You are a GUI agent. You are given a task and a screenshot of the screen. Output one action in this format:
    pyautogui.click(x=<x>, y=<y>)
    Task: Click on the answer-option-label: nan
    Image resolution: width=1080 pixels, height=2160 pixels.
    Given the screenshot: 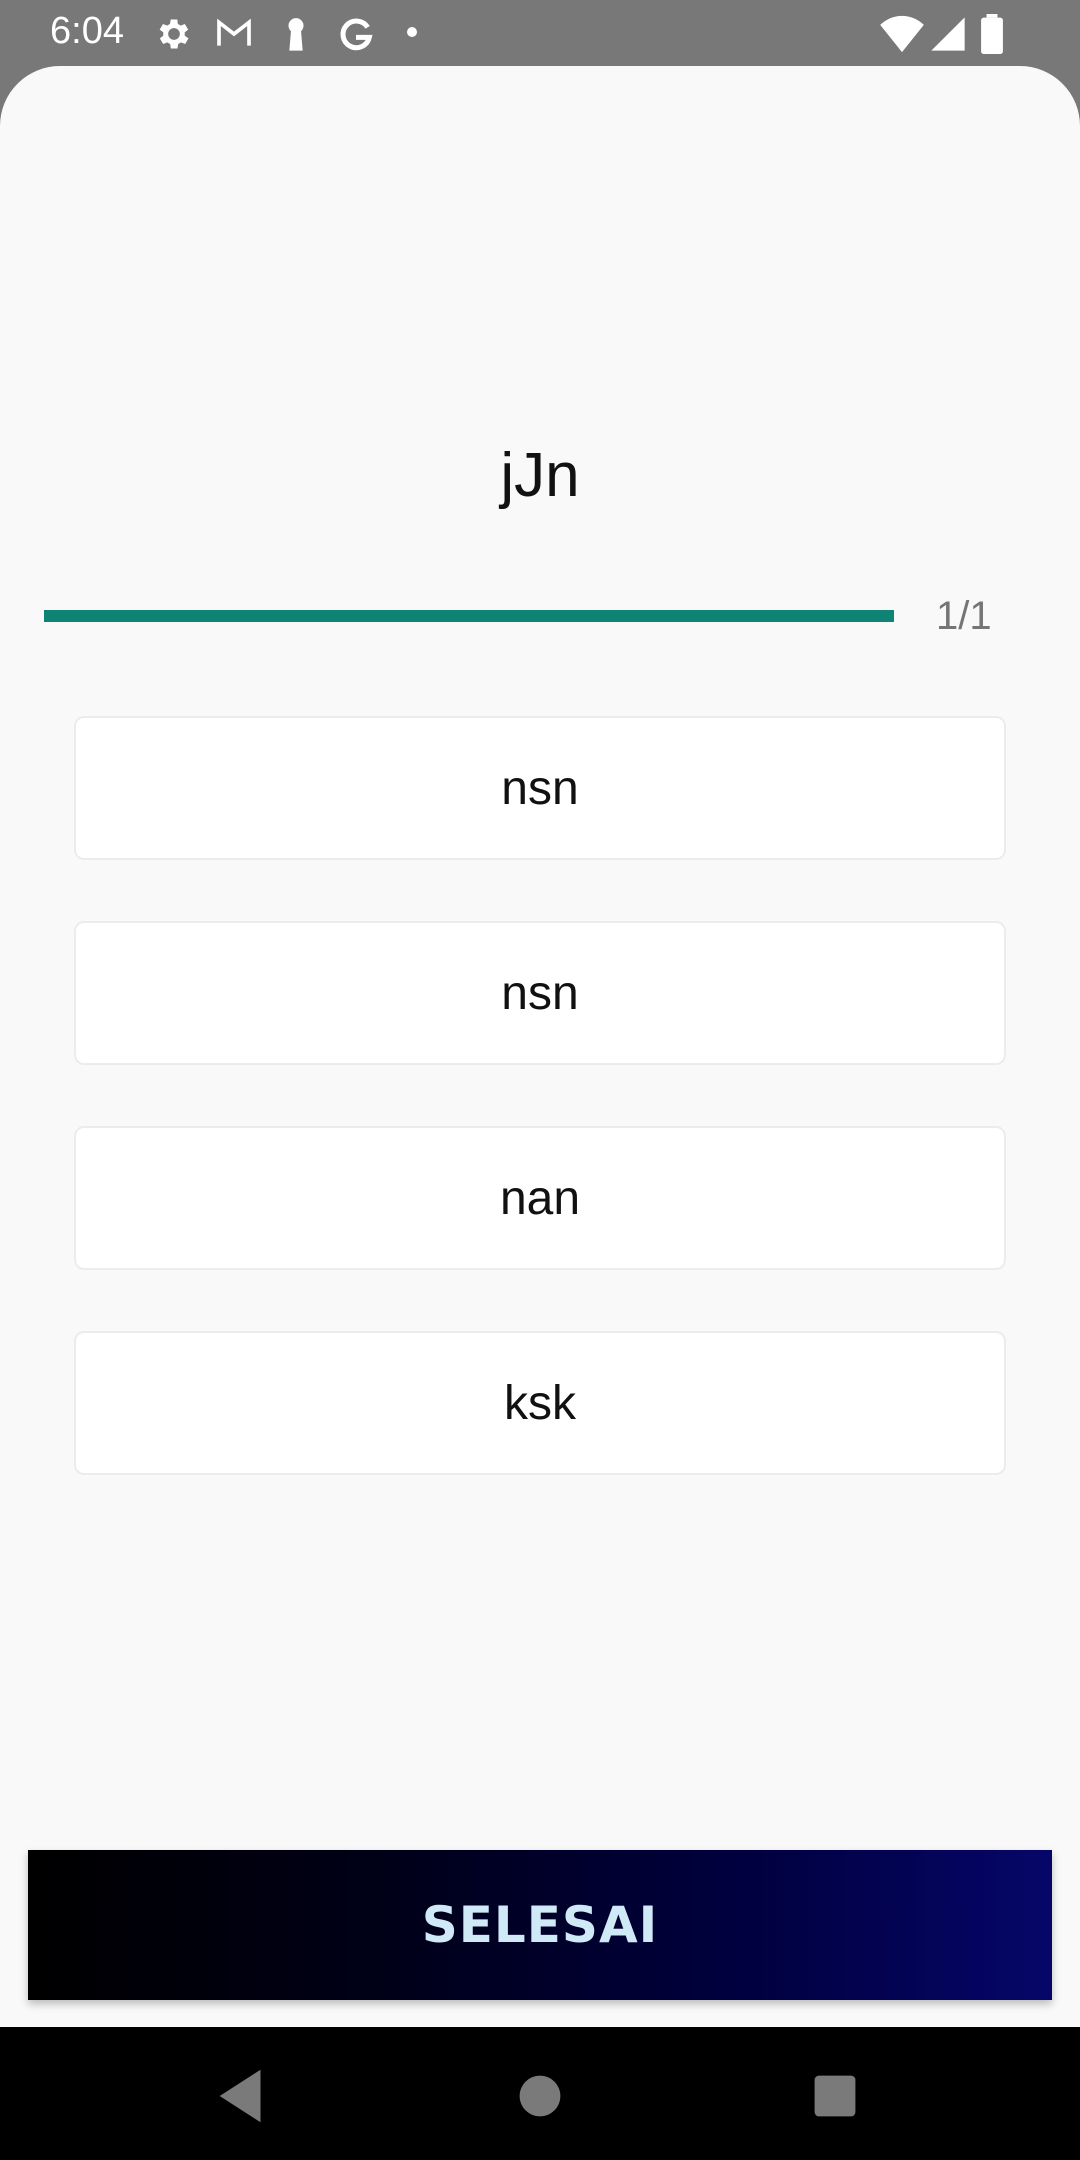 What is the action you would take?
    pyautogui.click(x=540, y=1198)
    